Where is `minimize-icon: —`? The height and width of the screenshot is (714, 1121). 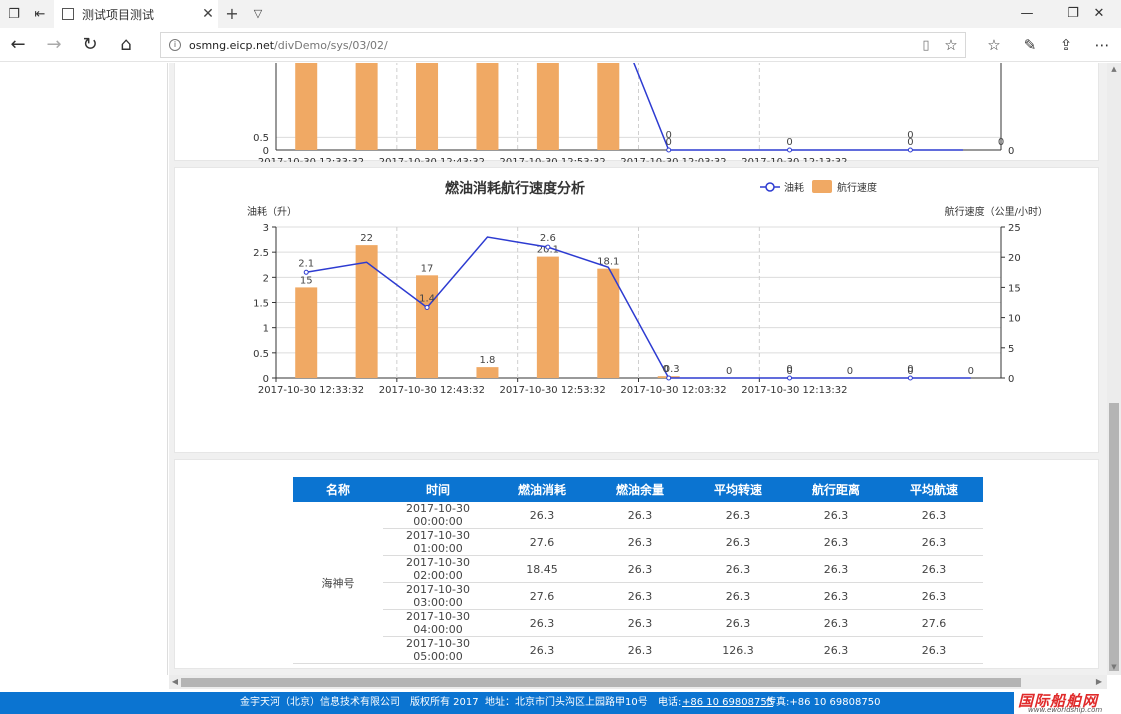
minimize-icon: — is located at coordinates (1027, 14).